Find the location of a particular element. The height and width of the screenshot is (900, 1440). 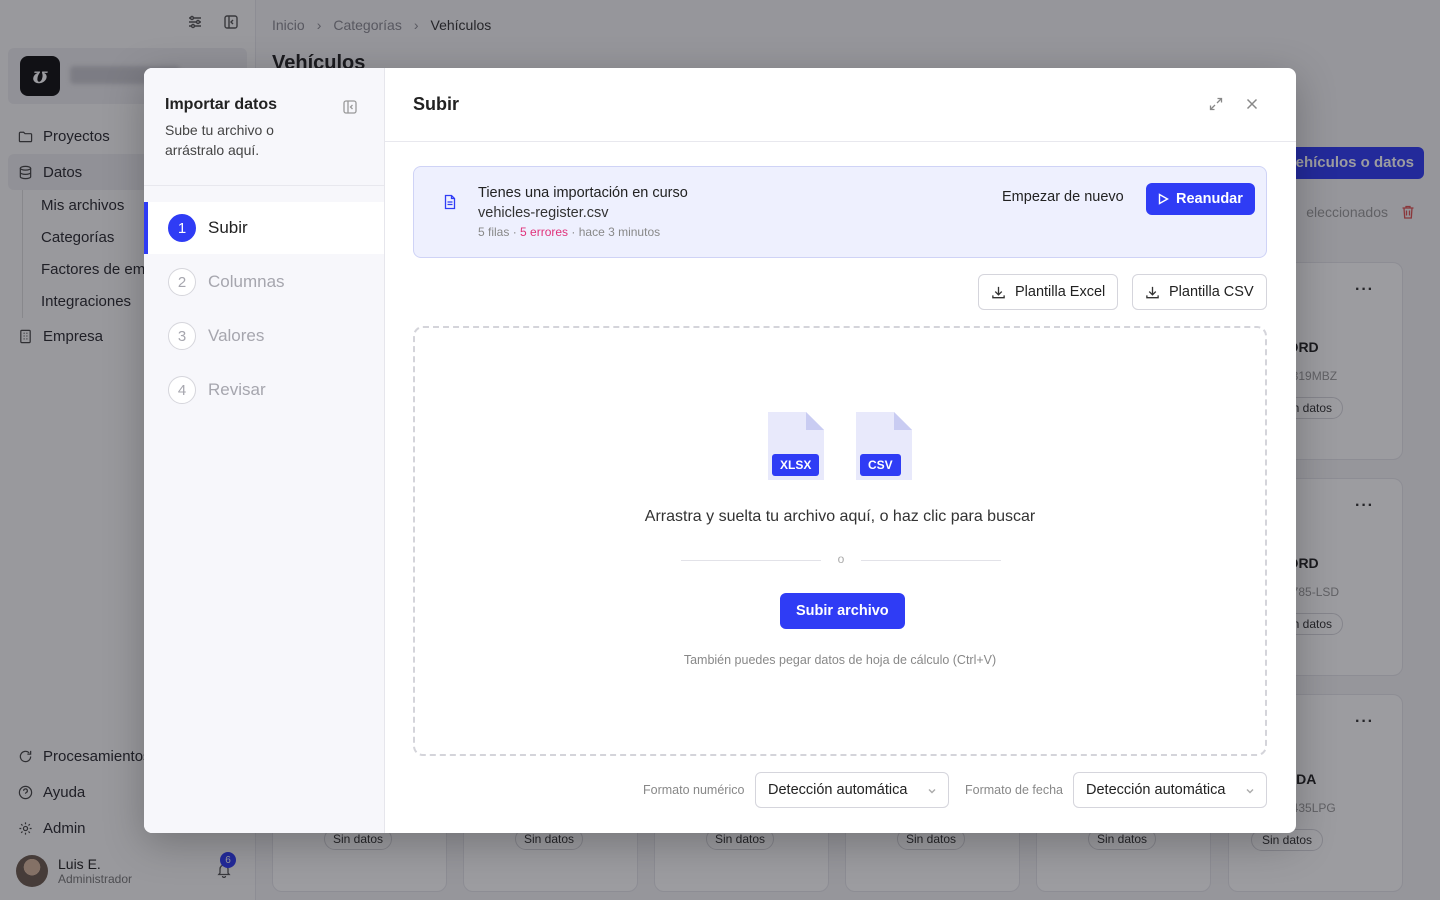

resume-time: hace 3 minutos is located at coordinates (619, 232).